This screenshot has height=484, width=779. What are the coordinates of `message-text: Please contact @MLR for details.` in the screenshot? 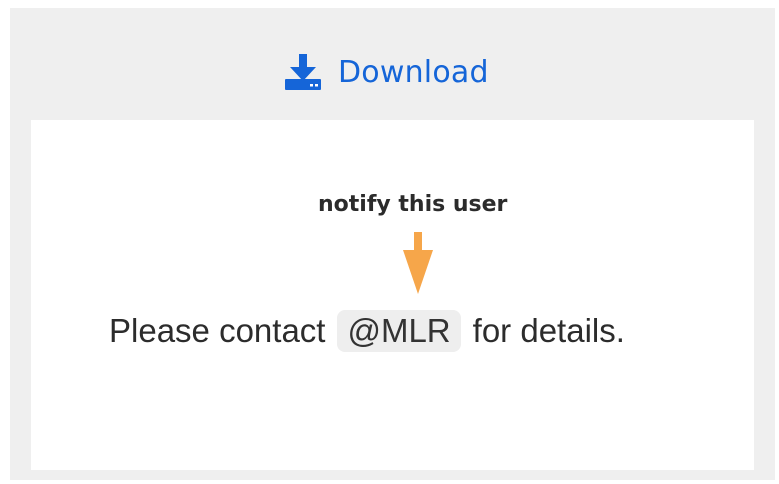 It's located at (367, 331).